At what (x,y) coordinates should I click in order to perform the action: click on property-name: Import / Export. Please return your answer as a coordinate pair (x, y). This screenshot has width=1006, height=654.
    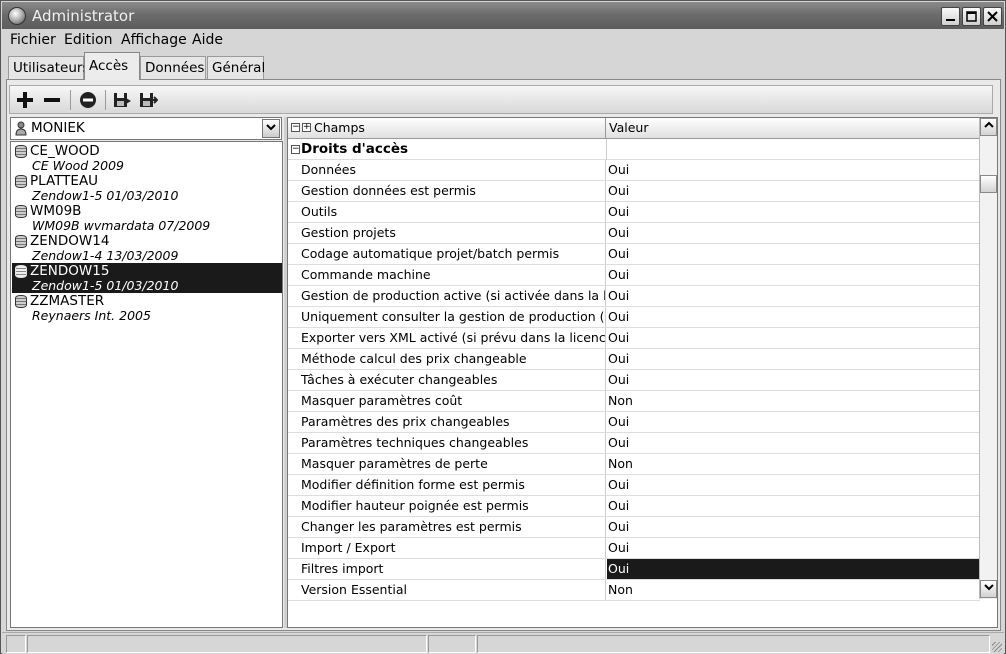
    Looking at the image, I should click on (447, 548).